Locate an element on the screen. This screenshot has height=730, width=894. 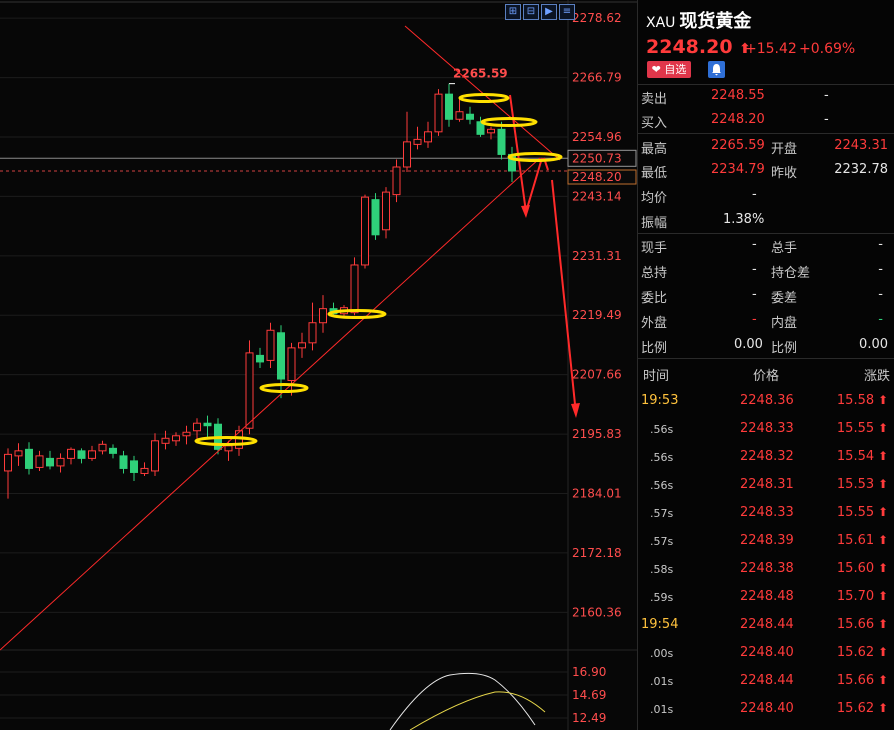
tick-row: .59s 2248.48 15.70 ⬆ is located at coordinates (766, 597).